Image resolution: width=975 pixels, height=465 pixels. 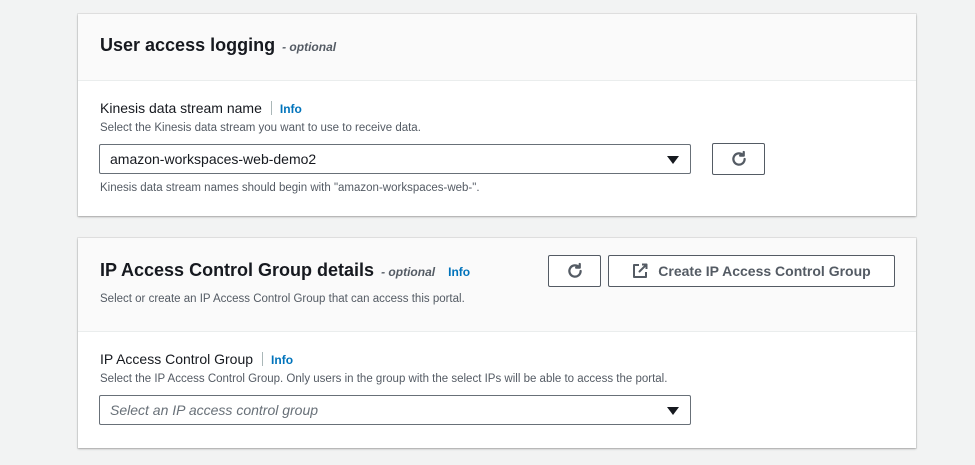 I want to click on select-placeholder: Select an IP access control group, so click(x=214, y=410).